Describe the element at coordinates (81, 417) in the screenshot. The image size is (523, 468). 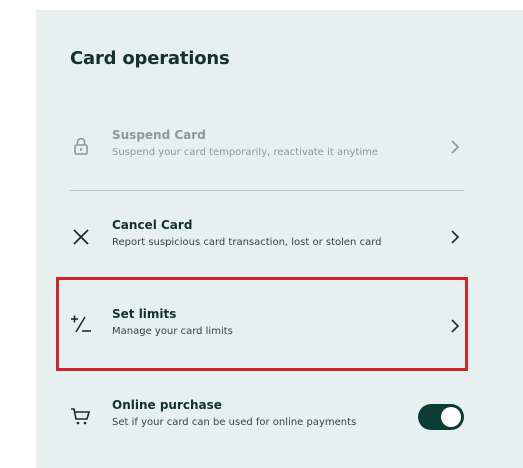
I see `cart-icon` at that location.